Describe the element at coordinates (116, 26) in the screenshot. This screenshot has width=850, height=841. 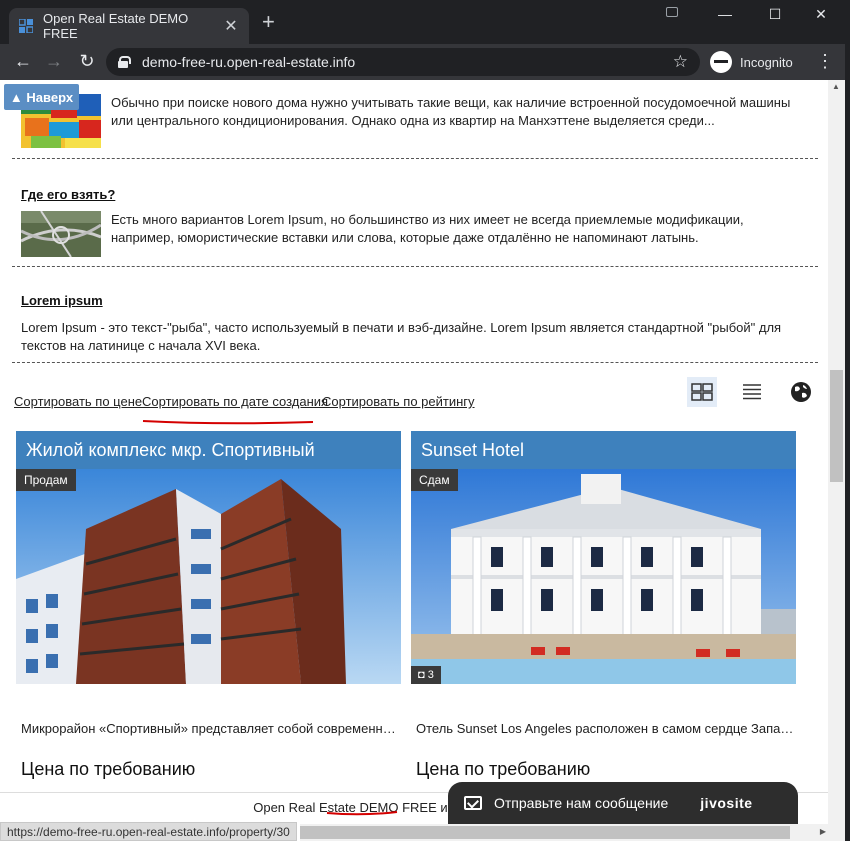
I see `tab-title: Open Real Estate DEMO FREE` at that location.